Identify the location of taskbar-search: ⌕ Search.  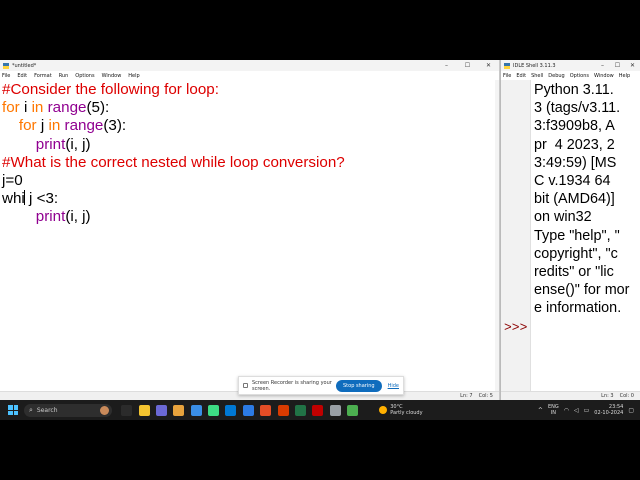
(68, 410).